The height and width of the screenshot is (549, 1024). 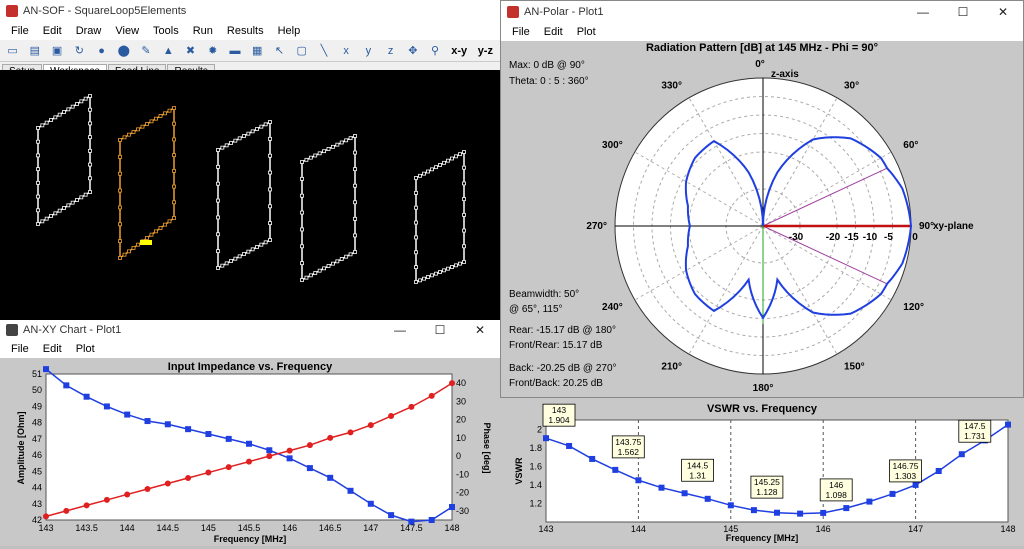 What do you see at coordinates (257, 51) in the screenshot?
I see `grid-icon: ▦` at bounding box center [257, 51].